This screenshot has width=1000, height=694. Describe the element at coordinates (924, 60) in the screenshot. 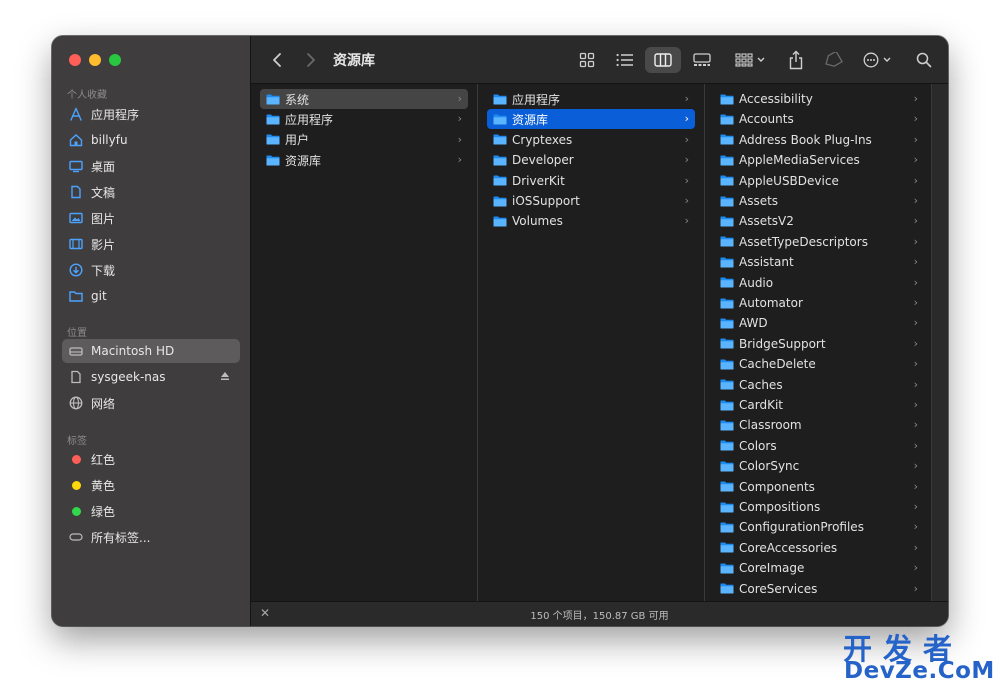

I see `search-button` at that location.